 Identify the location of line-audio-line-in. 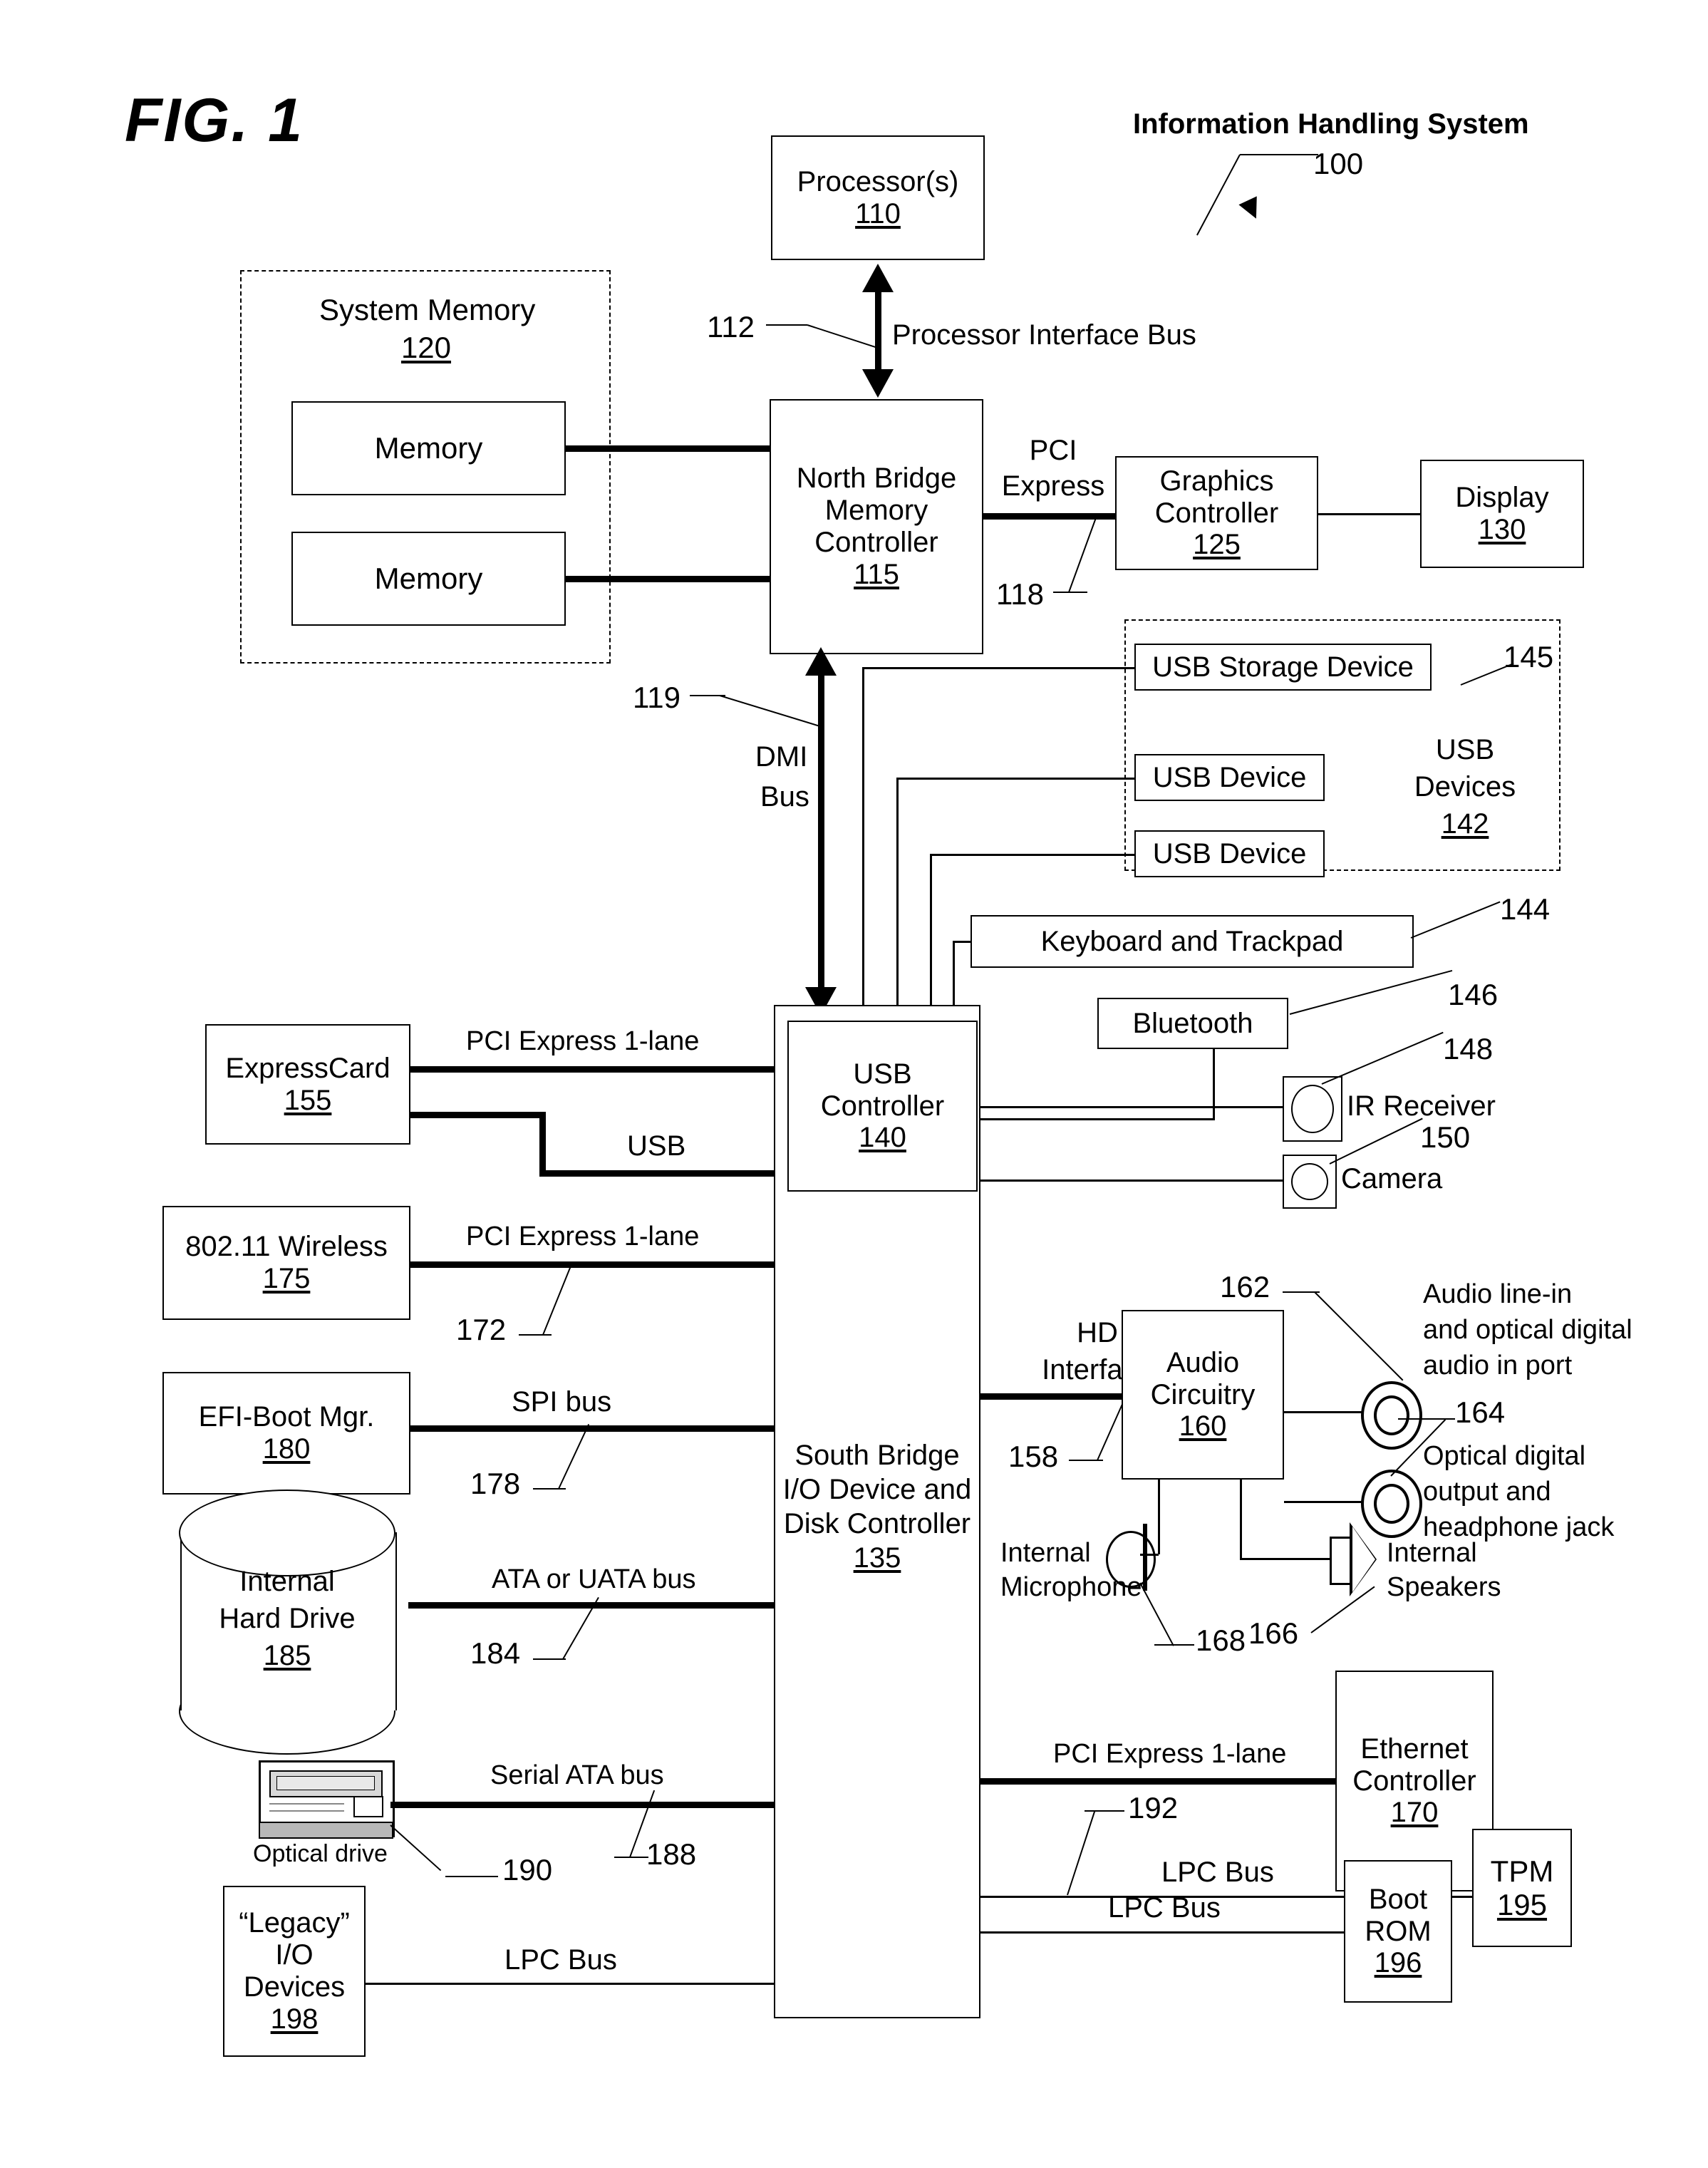
(1323, 1412).